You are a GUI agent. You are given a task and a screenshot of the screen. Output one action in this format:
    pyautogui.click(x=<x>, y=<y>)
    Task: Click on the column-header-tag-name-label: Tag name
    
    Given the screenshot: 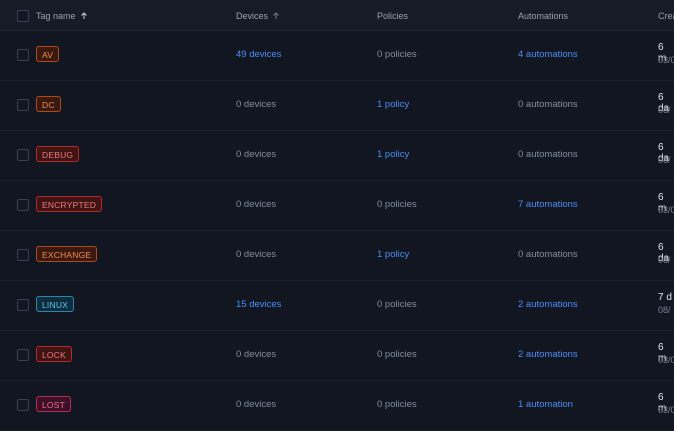 What is the action you would take?
    pyautogui.click(x=56, y=16)
    